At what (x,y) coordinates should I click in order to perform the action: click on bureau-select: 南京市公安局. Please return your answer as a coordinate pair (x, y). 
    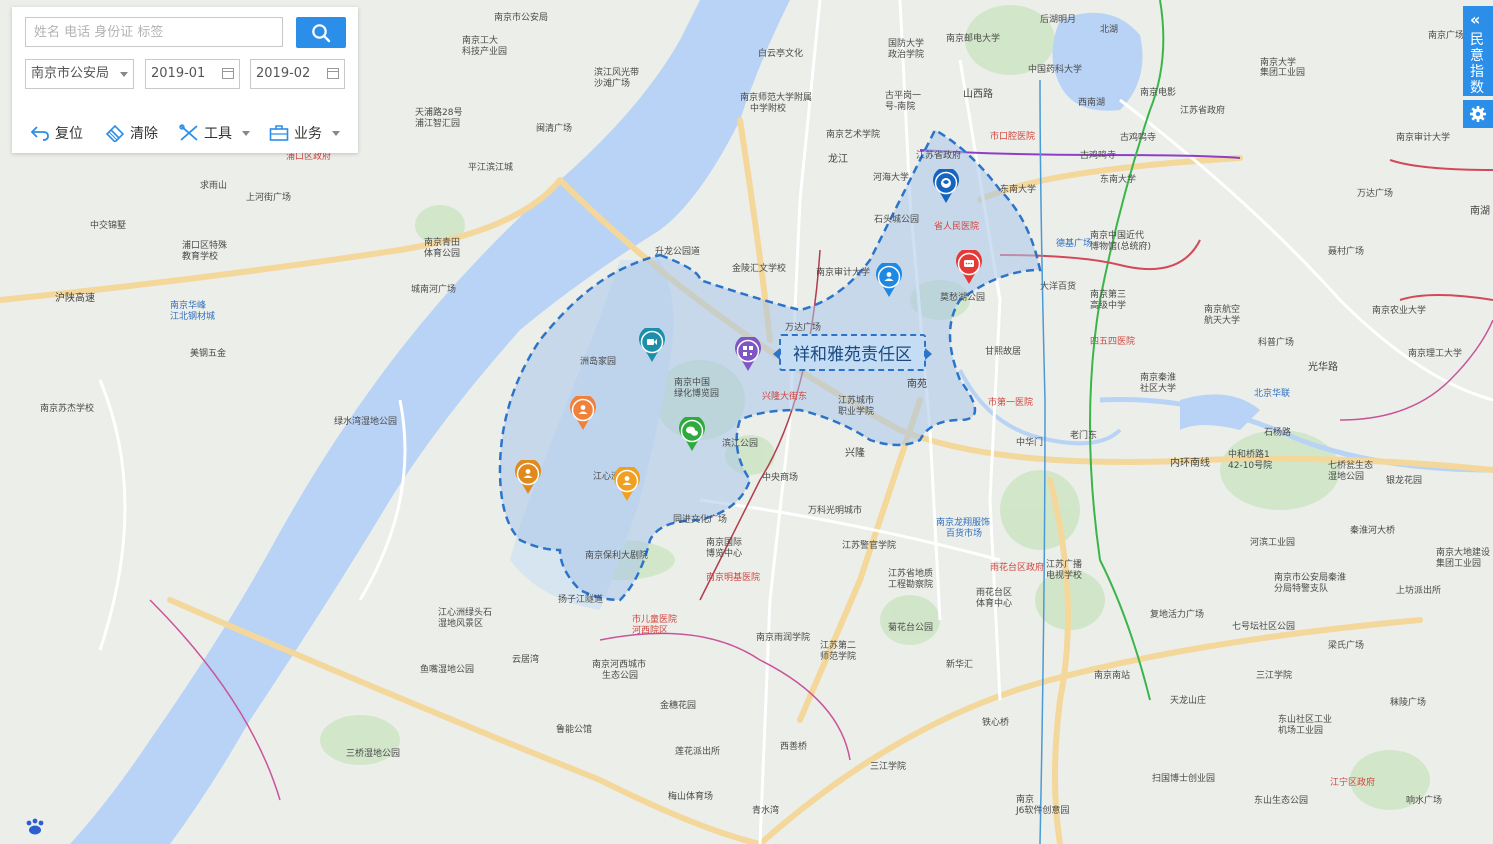
    Looking at the image, I should click on (79, 74).